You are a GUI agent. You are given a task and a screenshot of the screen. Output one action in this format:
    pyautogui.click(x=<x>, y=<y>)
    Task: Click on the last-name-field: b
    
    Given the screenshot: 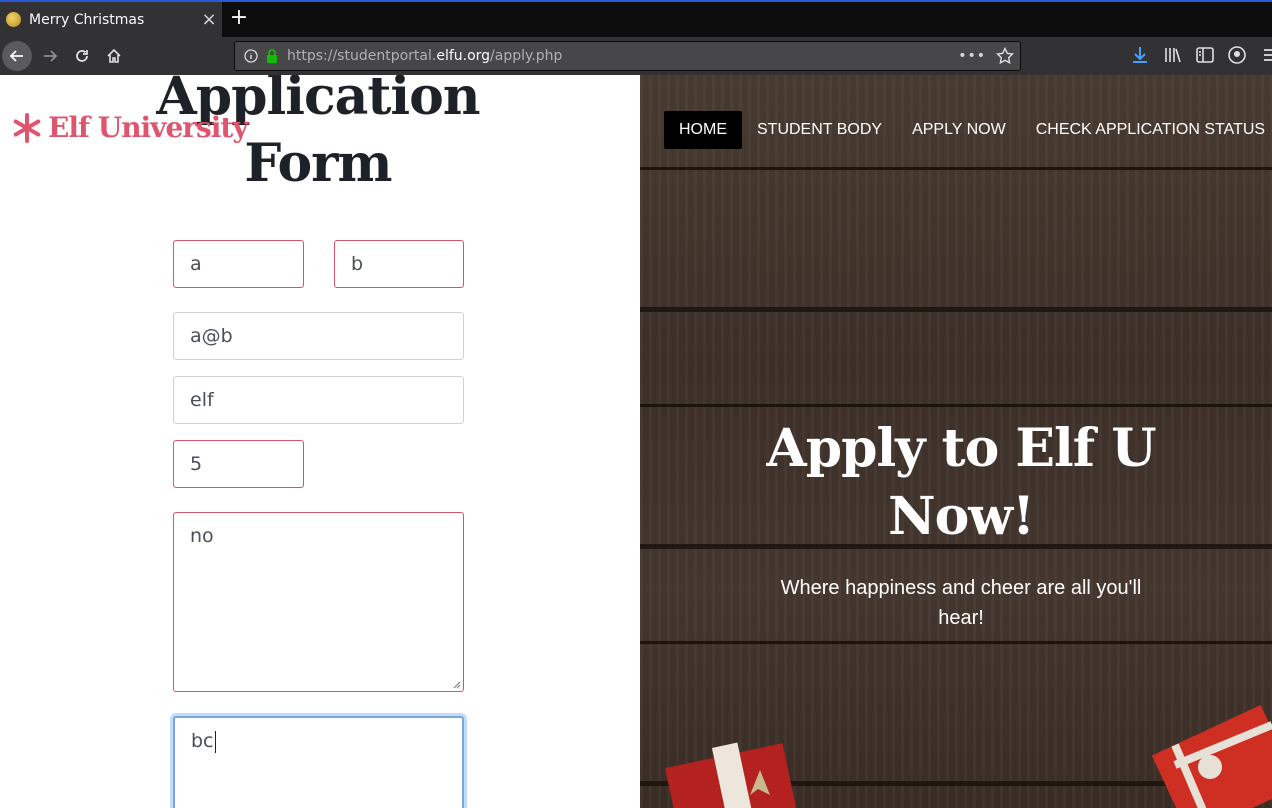 What is the action you would take?
    pyautogui.click(x=399, y=264)
    